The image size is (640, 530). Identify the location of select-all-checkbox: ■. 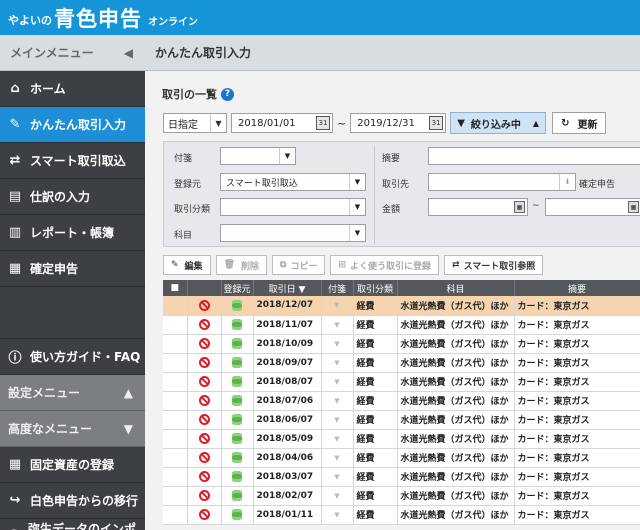
(175, 288).